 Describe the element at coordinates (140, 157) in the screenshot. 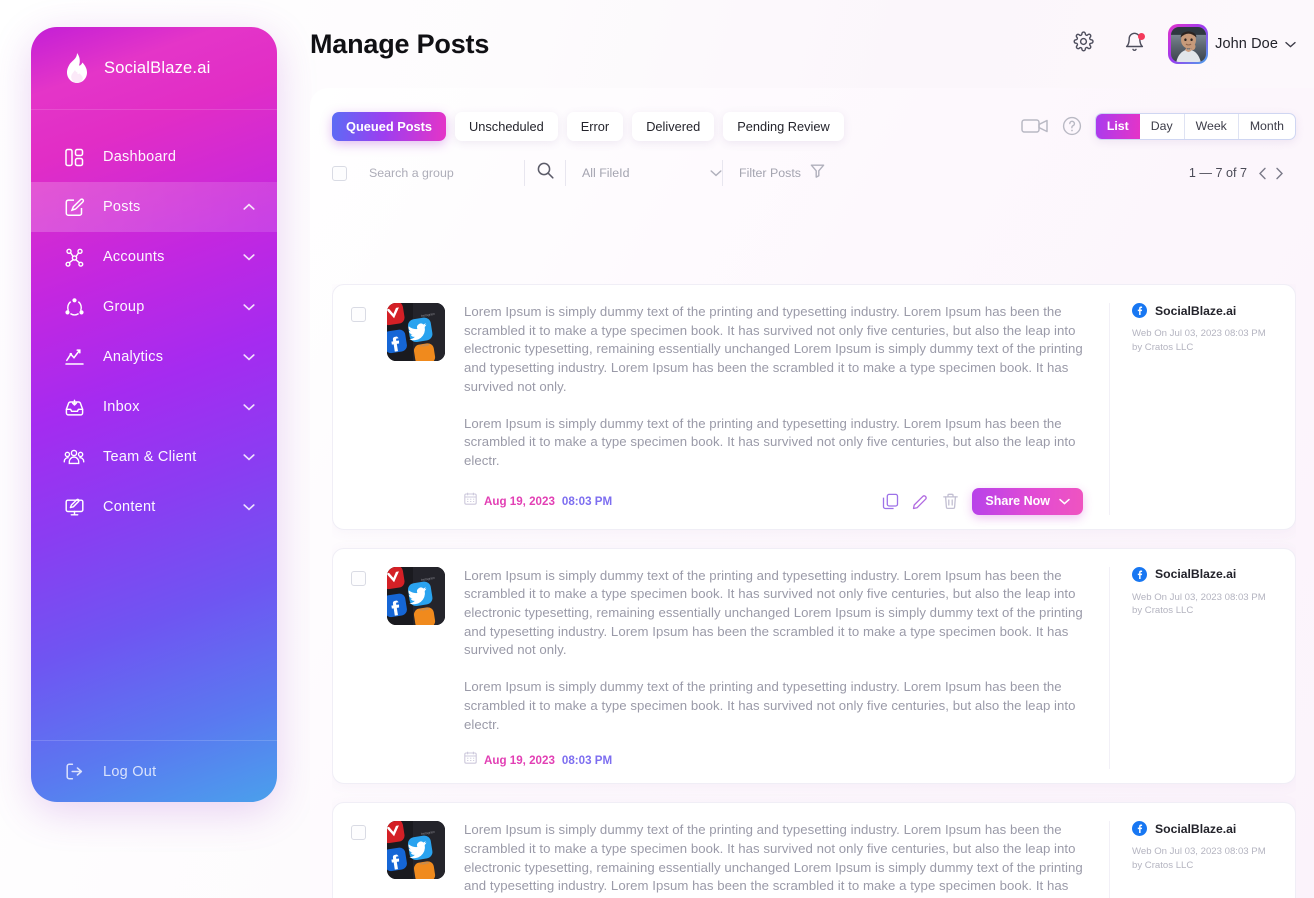

I see `sidebar-item-label: Dashboard` at that location.